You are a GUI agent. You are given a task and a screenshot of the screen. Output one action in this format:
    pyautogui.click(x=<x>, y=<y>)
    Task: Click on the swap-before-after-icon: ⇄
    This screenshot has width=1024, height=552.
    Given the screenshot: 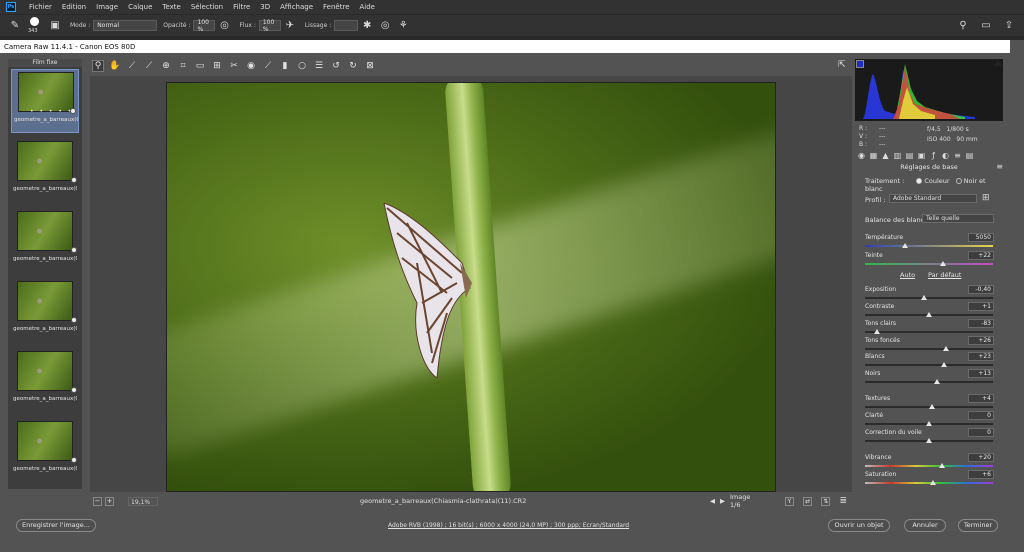 What is the action you would take?
    pyautogui.click(x=807, y=501)
    